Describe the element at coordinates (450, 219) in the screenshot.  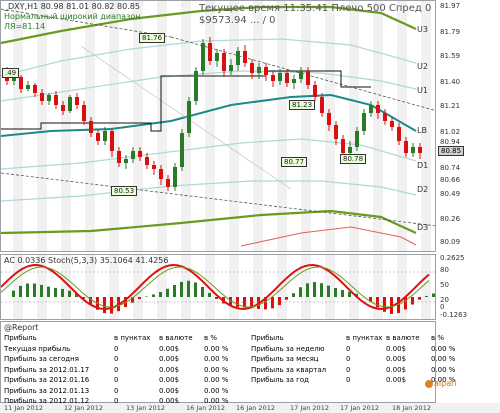
I see `price-tick: 80.26` at that location.